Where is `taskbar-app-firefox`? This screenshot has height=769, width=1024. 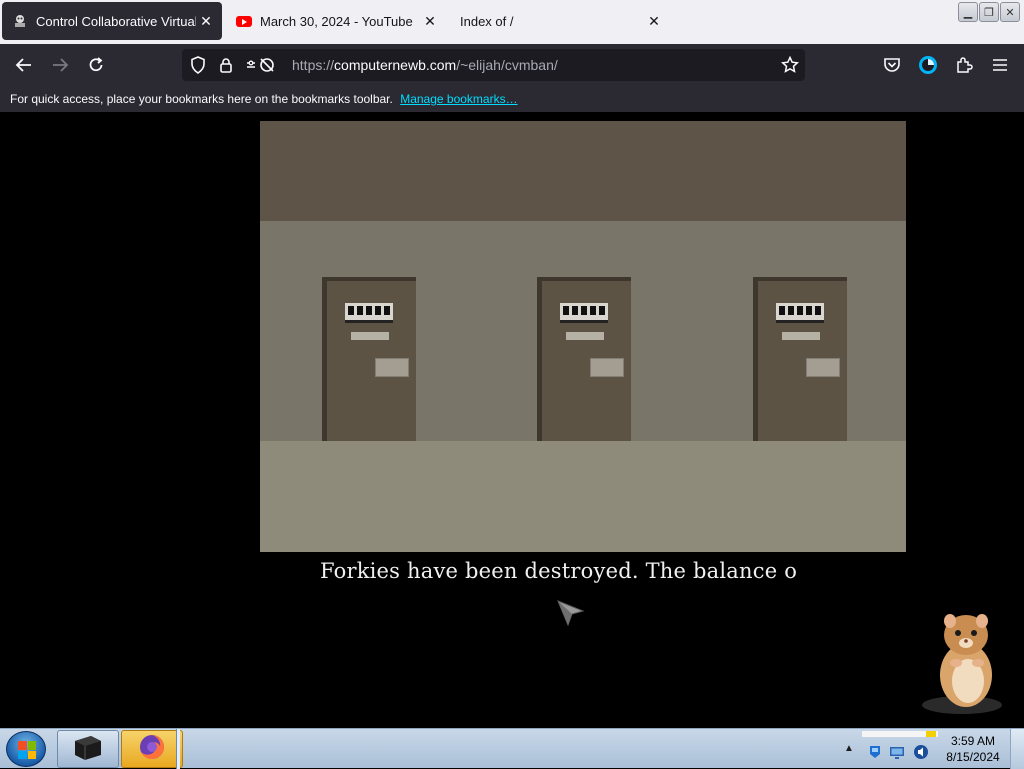 taskbar-app-firefox is located at coordinates (152, 749).